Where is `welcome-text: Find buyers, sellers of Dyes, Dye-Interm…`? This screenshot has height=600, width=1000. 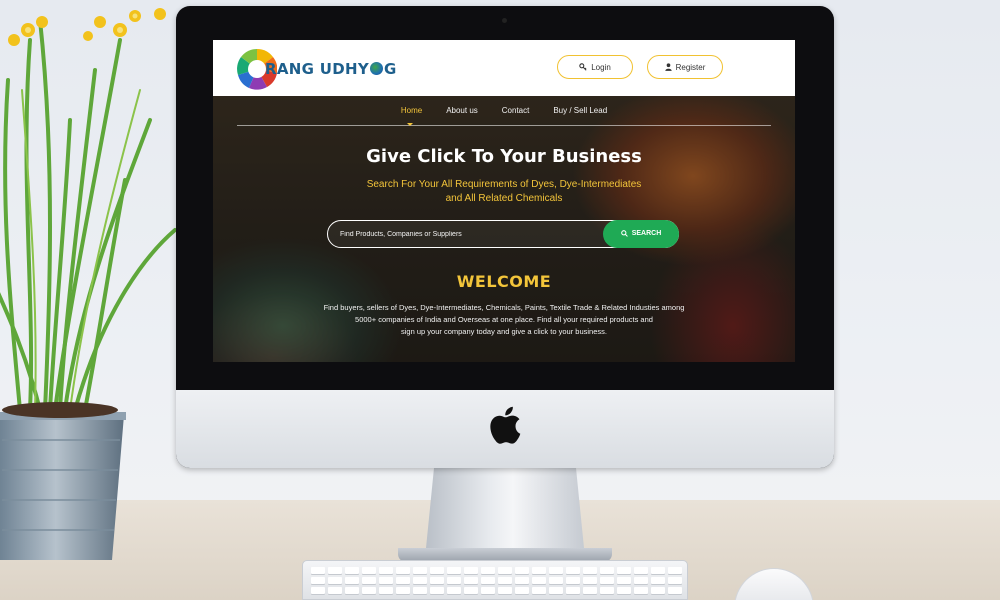 welcome-text: Find buyers, sellers of Dyes, Dye-Interm… is located at coordinates (504, 320).